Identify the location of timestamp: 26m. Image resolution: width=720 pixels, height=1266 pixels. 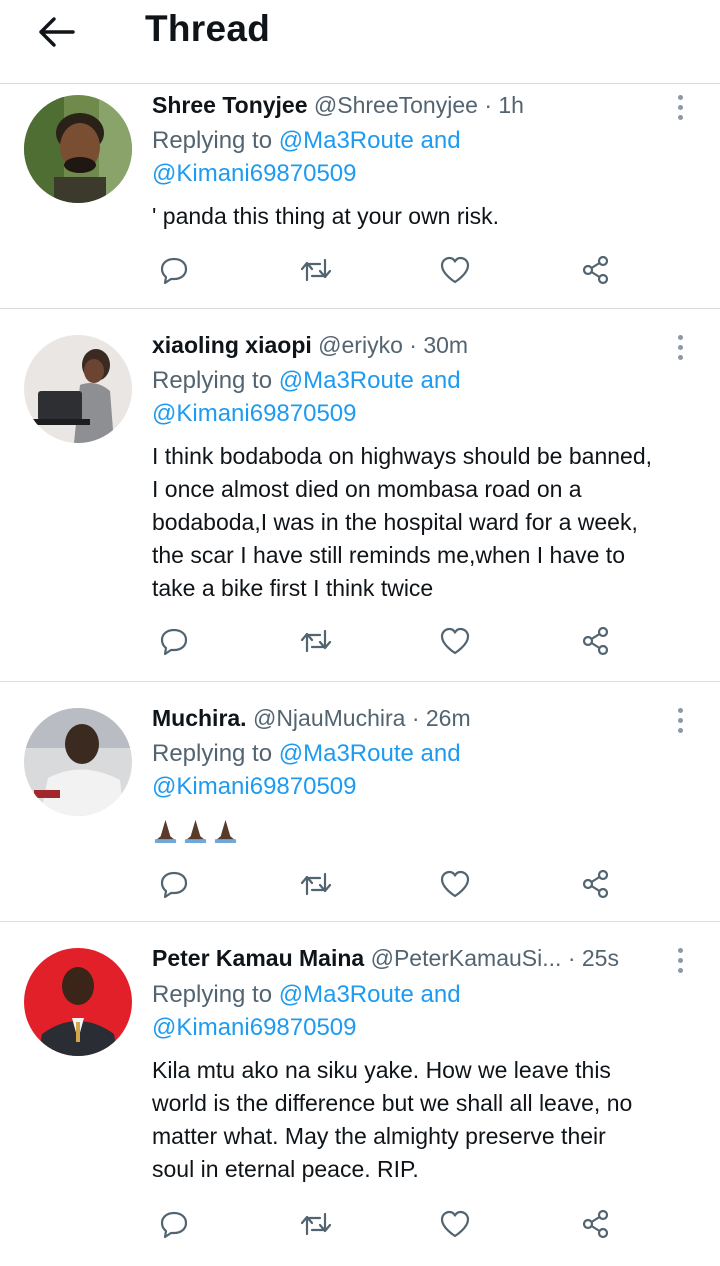
(448, 718).